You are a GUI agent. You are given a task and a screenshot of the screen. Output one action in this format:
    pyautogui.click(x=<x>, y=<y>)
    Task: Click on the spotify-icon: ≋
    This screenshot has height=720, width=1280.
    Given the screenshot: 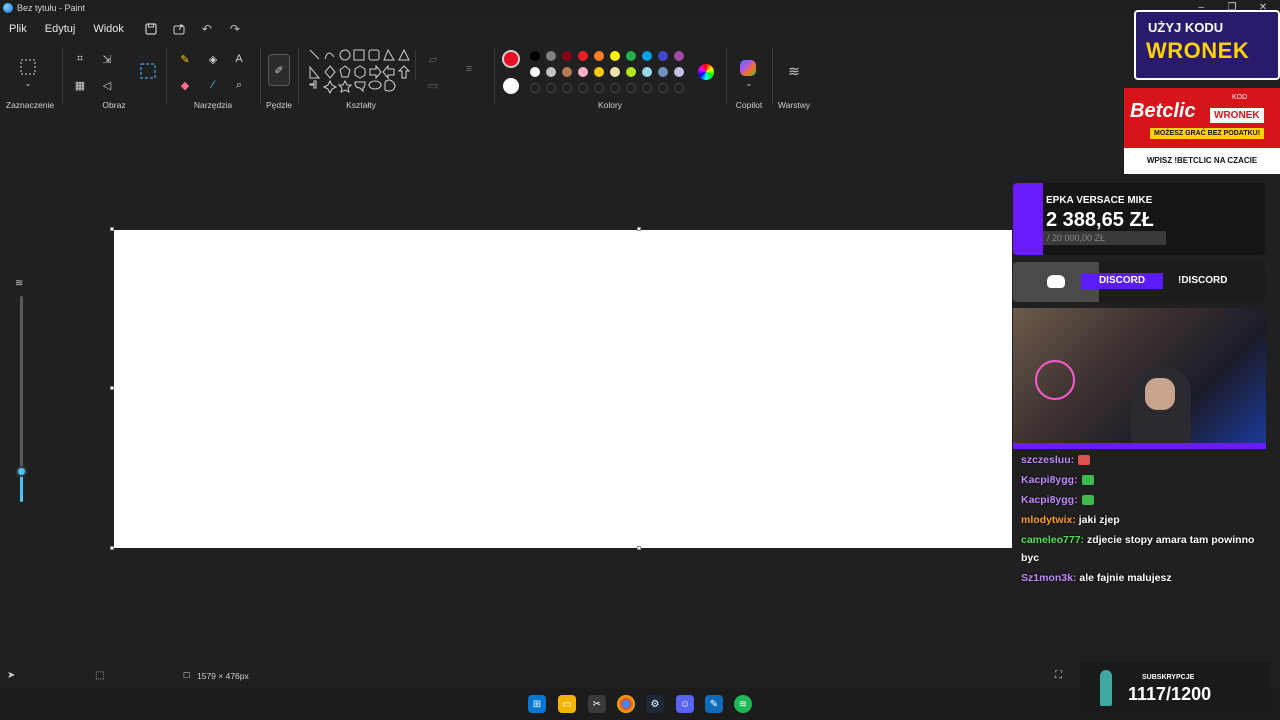 What is the action you would take?
    pyautogui.click(x=743, y=704)
    